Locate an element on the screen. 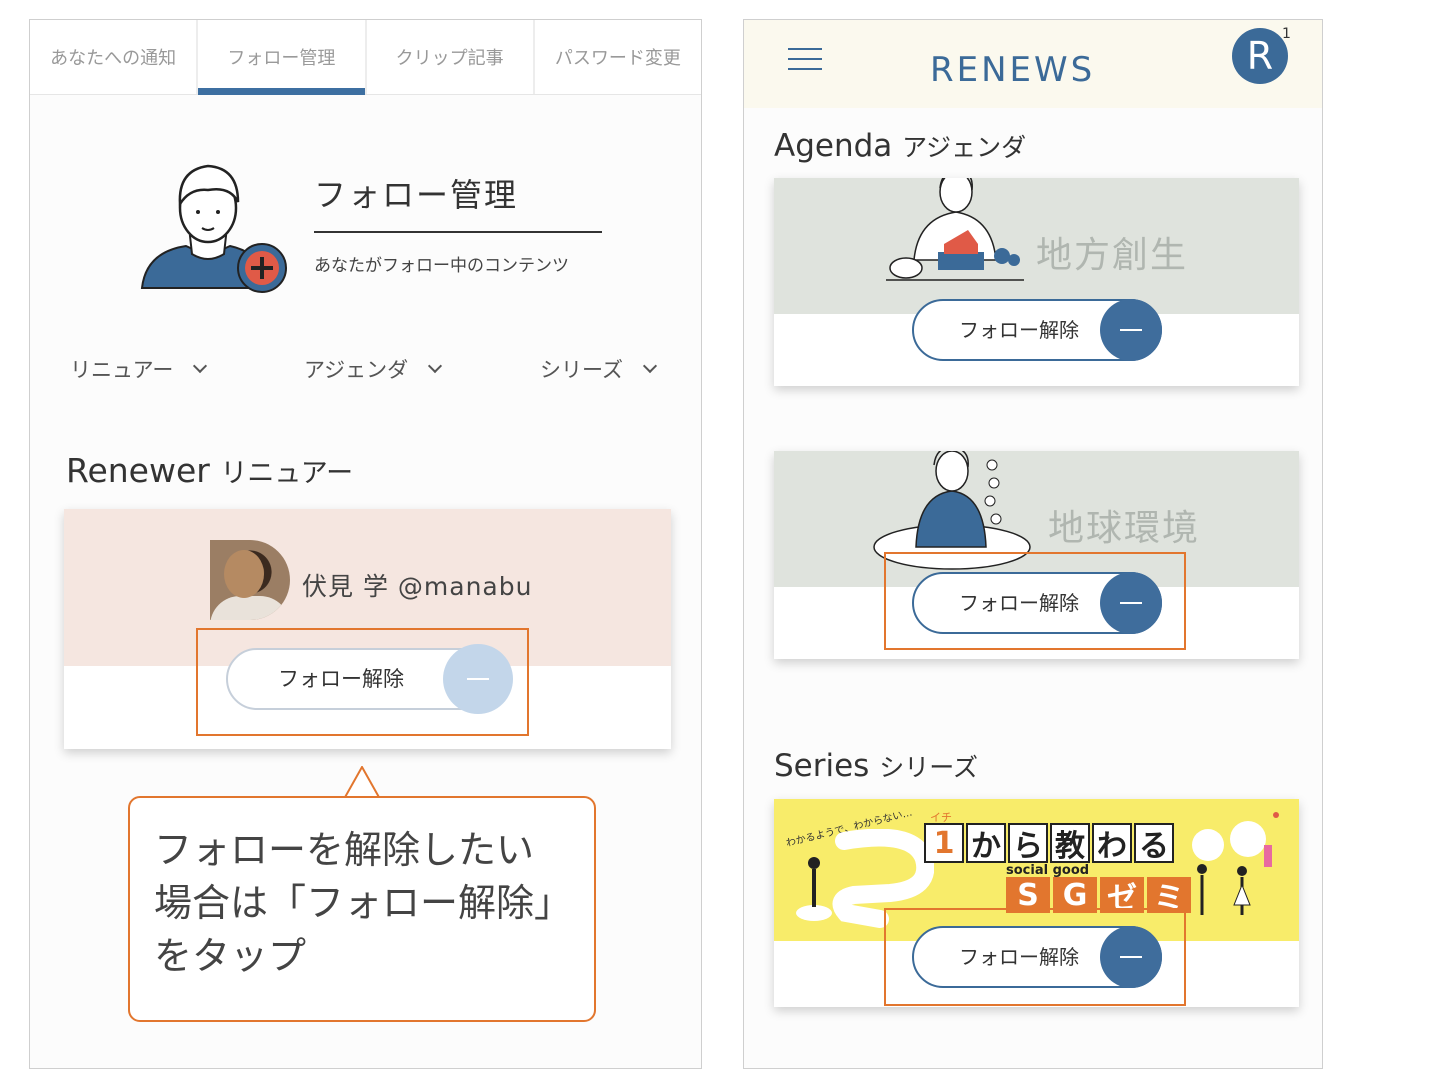  title-divider is located at coordinates (458, 232).